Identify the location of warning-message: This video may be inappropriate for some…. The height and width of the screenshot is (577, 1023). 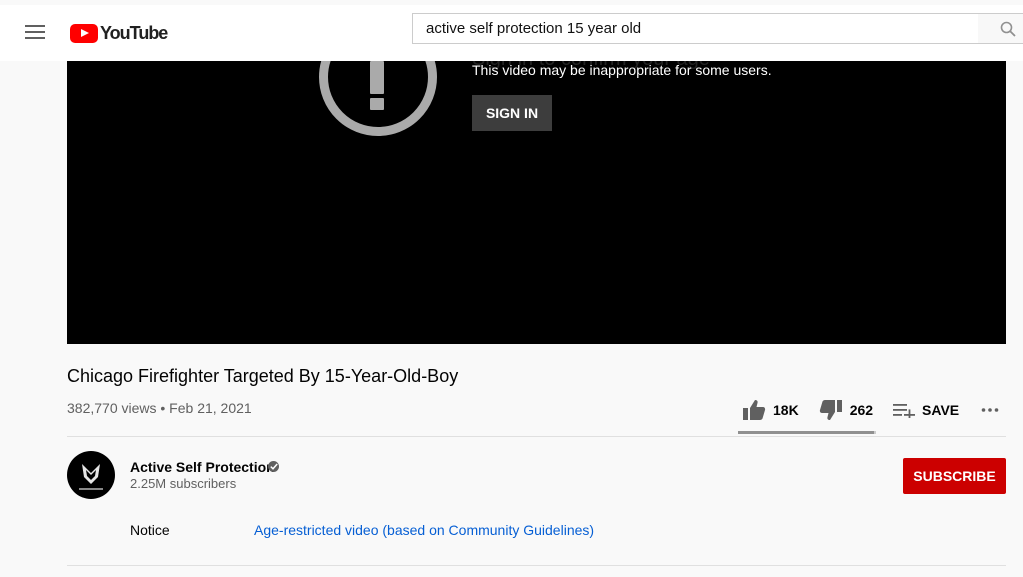
(622, 70).